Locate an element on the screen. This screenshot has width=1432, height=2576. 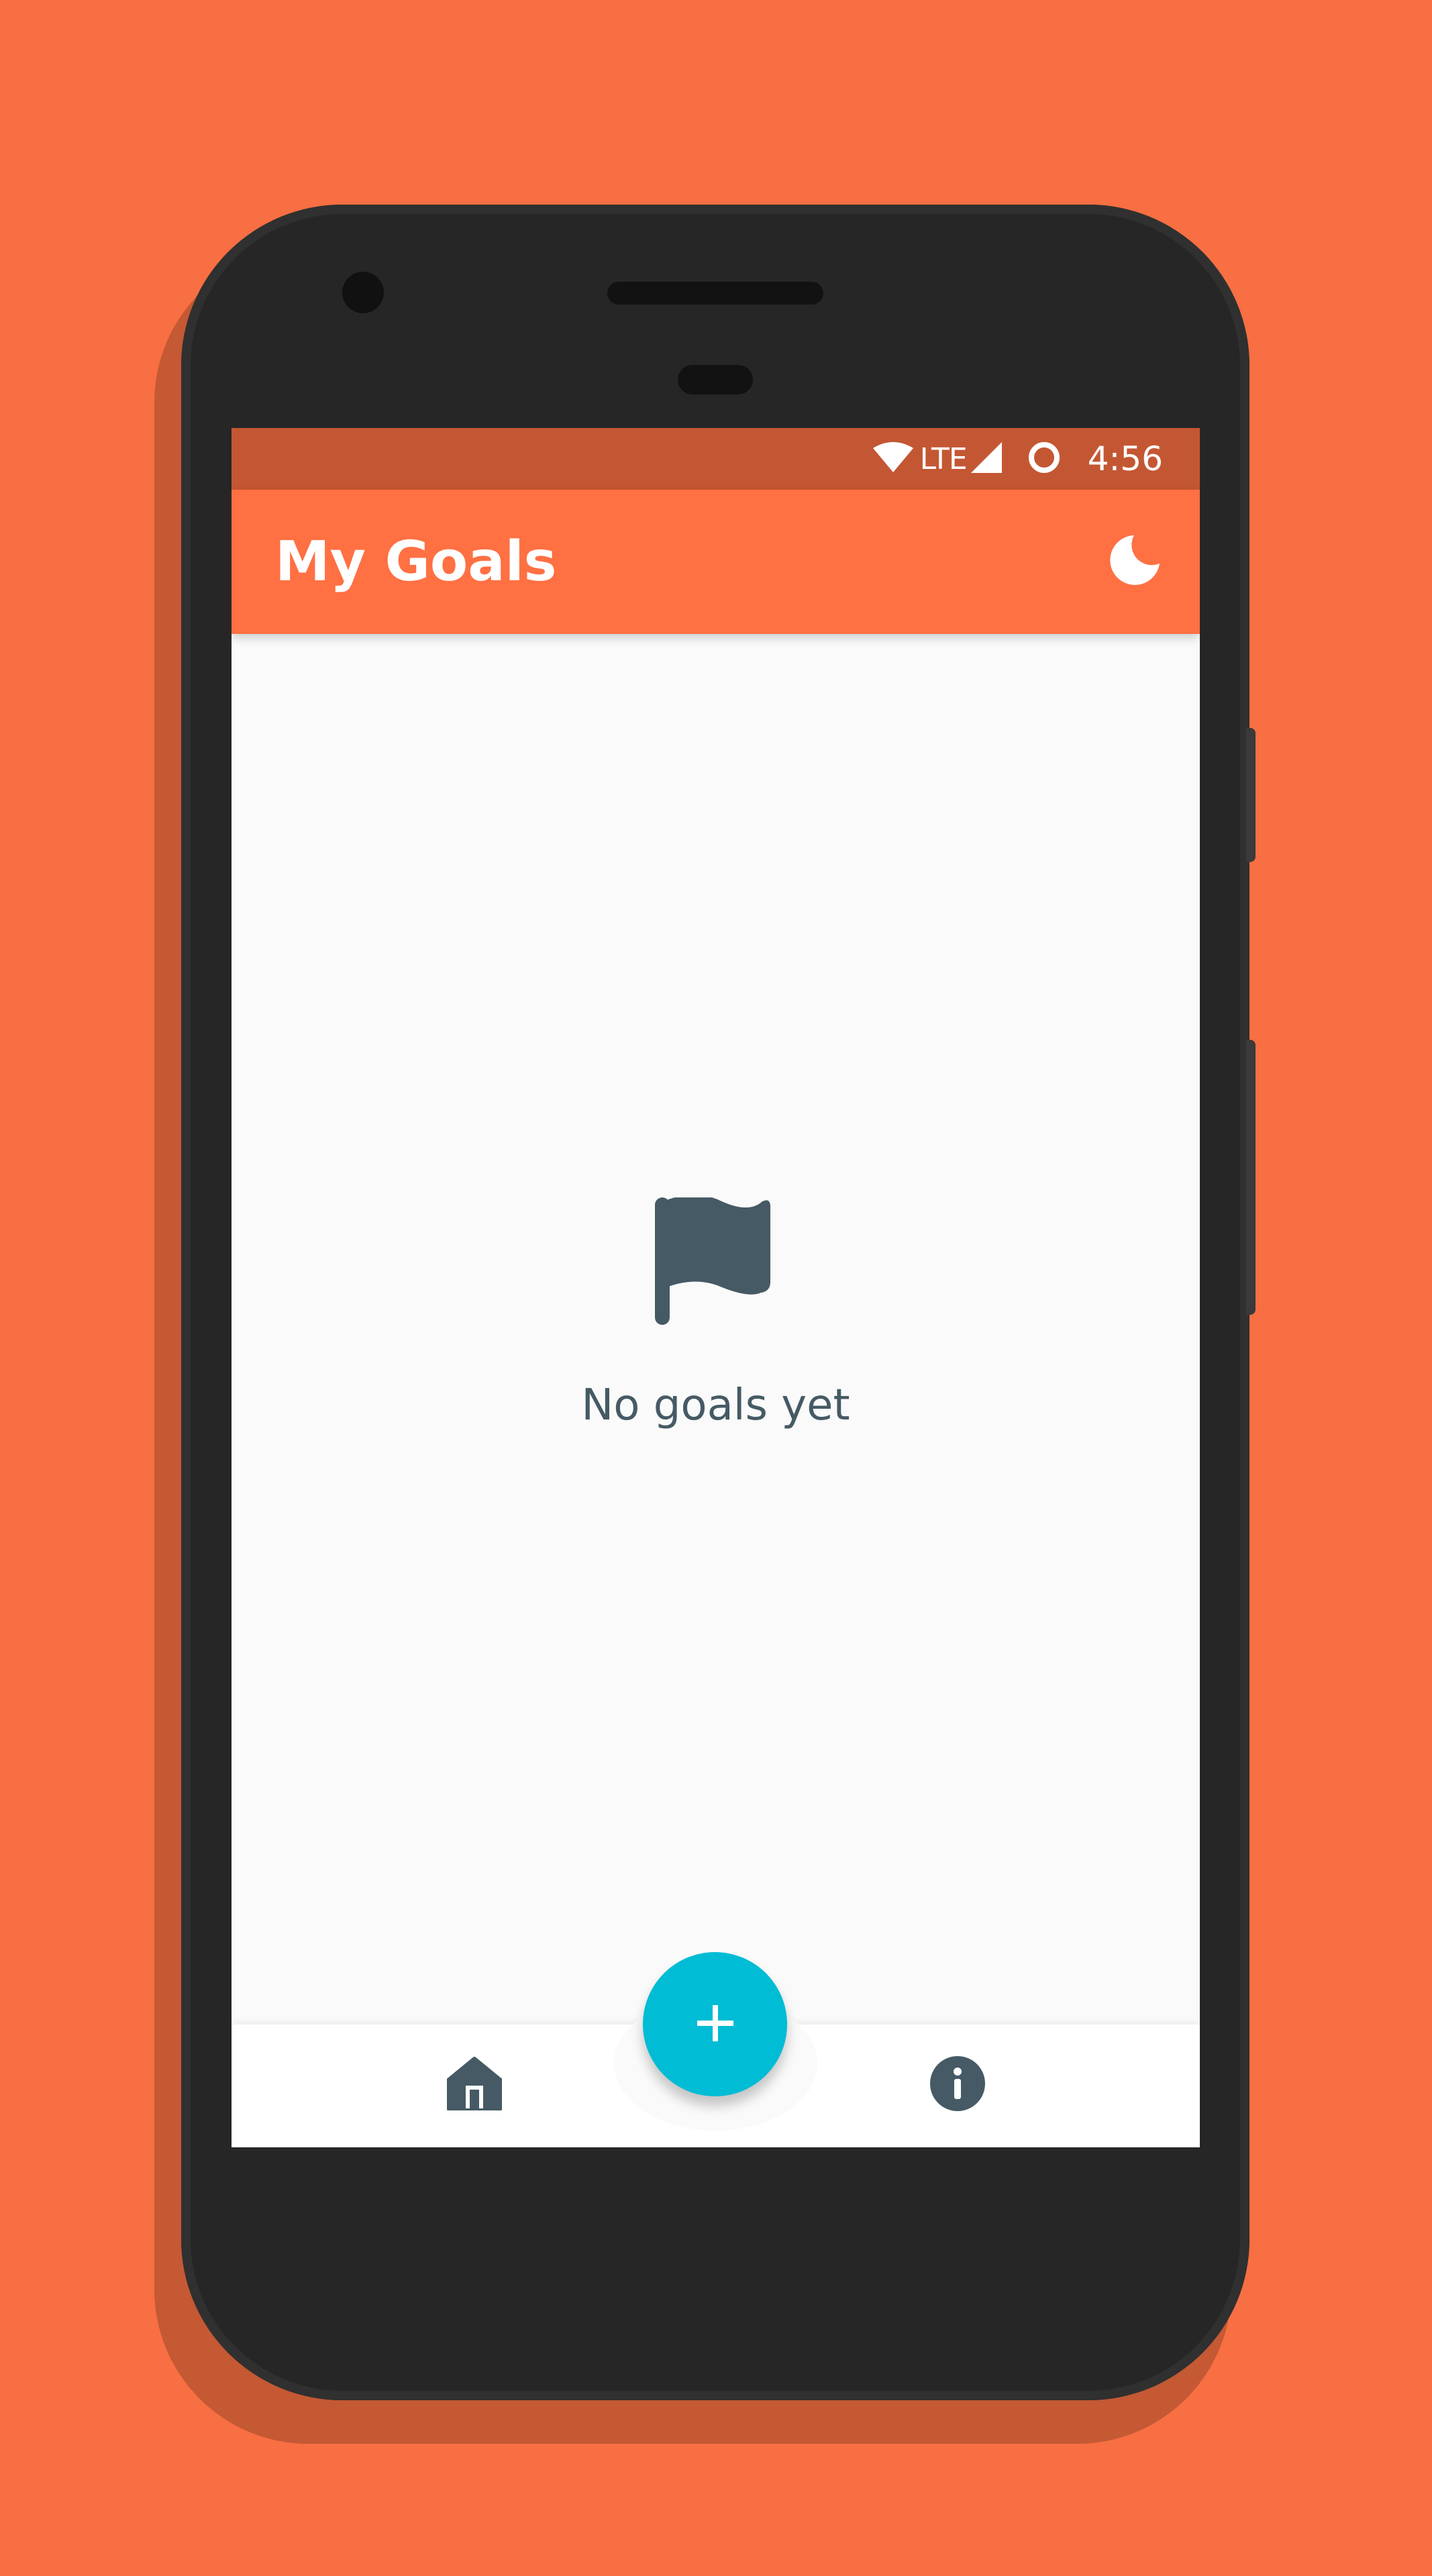
theme-toggle-button is located at coordinates (1135, 561).